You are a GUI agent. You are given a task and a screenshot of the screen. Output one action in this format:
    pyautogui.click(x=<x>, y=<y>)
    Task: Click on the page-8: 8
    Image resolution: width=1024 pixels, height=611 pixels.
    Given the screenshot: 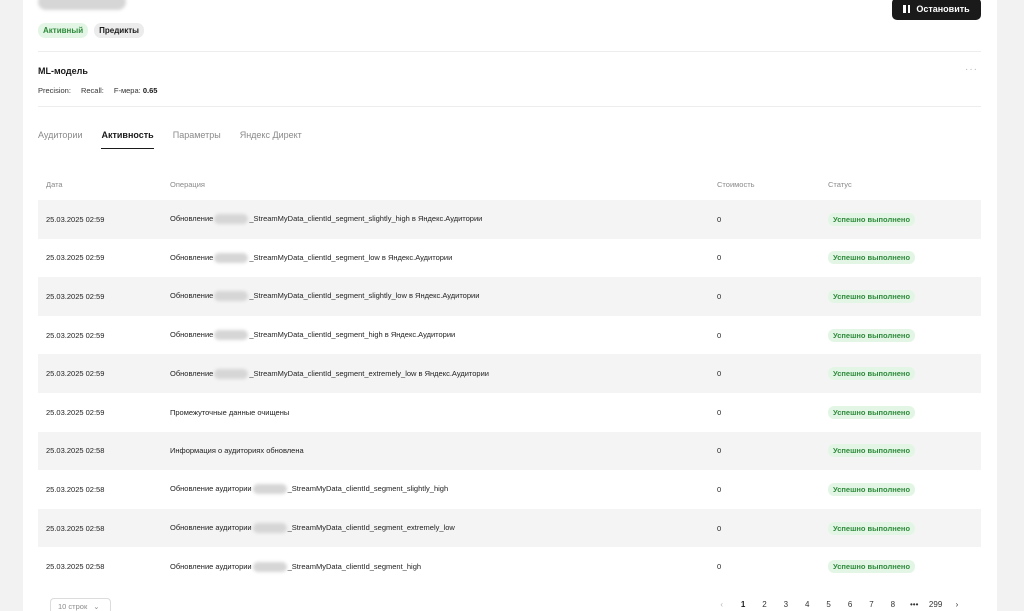 What is the action you would take?
    pyautogui.click(x=892, y=604)
    